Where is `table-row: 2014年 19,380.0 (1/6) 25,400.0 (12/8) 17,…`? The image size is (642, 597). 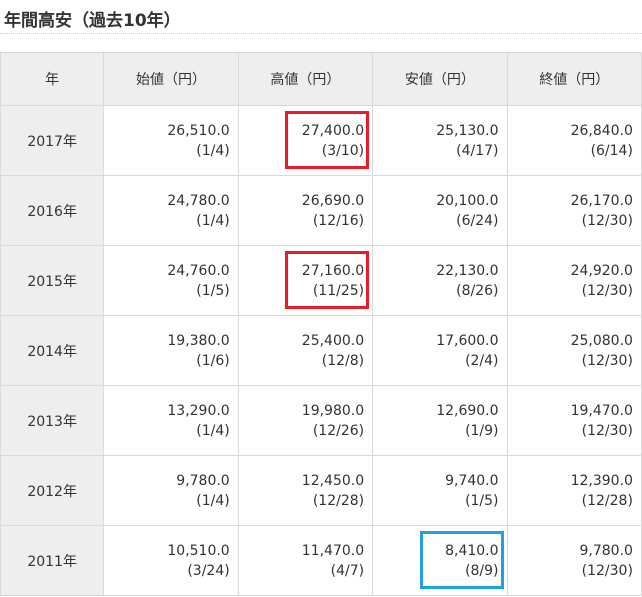 table-row: 2014年 19,380.0 (1/6) 25,400.0 (12/8) 17,… is located at coordinates (321, 350).